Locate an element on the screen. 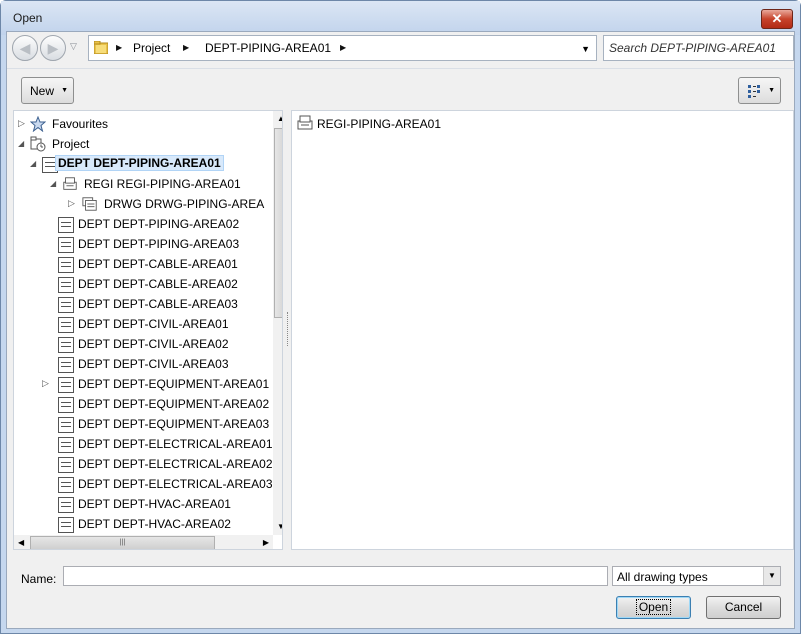 The image size is (801, 634). tree-item-drwg-piping-area: ▷ DRWG DRWG-PIPING-AREA is located at coordinates (168, 204).